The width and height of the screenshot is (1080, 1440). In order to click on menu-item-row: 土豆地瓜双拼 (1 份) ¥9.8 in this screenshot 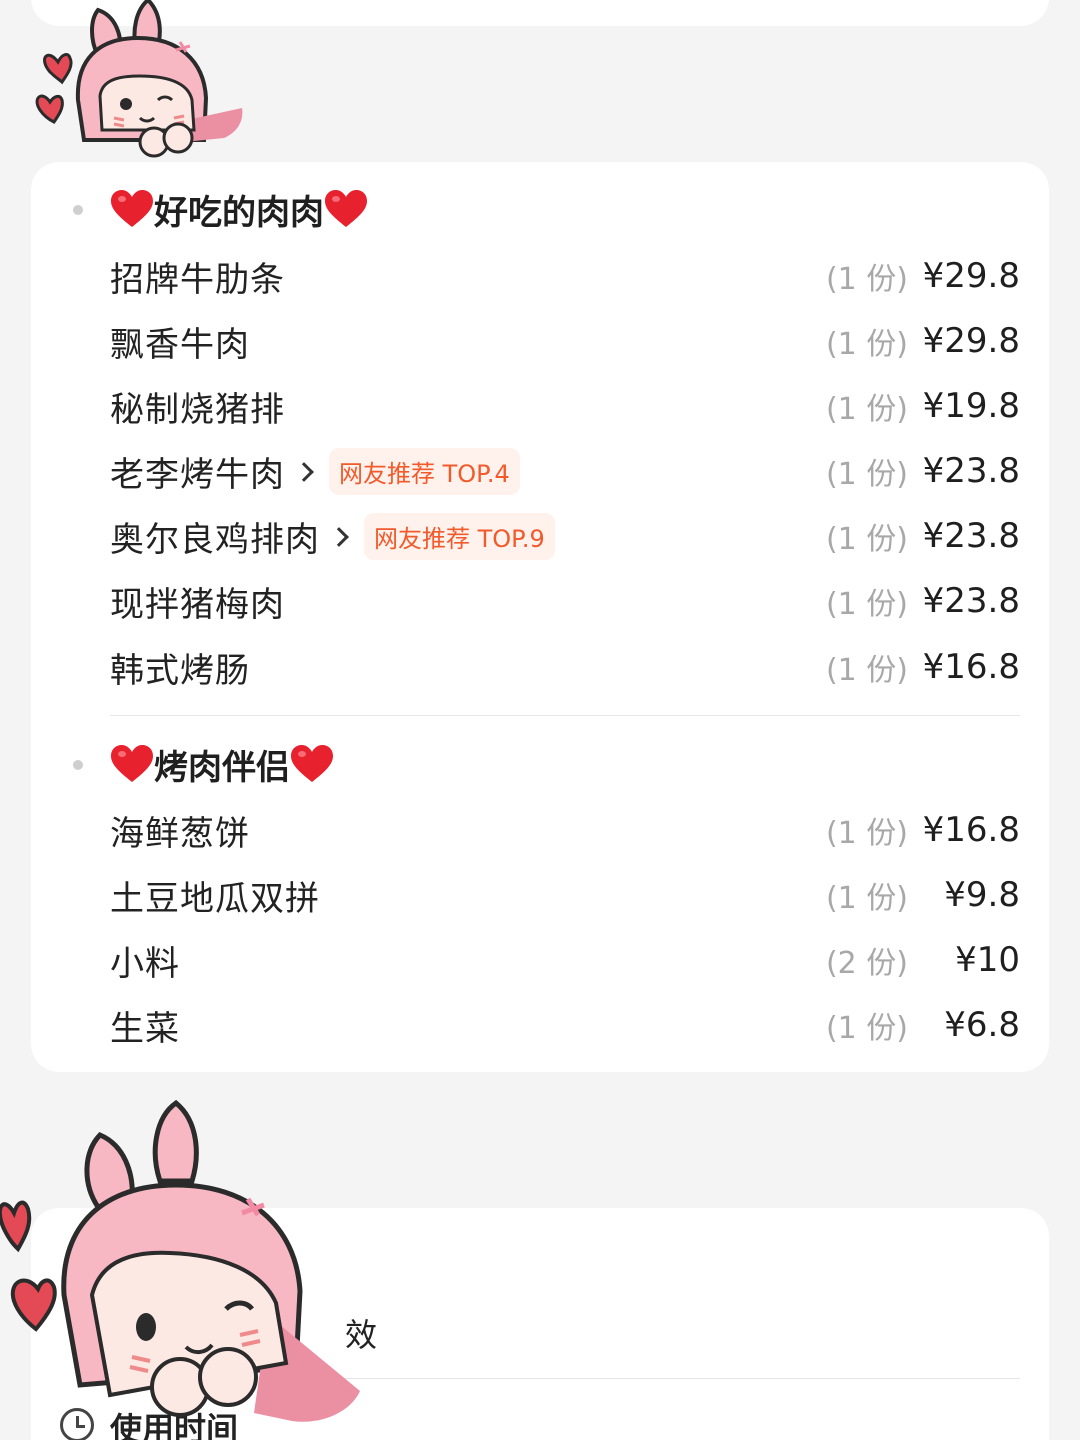, I will do `click(565, 895)`.